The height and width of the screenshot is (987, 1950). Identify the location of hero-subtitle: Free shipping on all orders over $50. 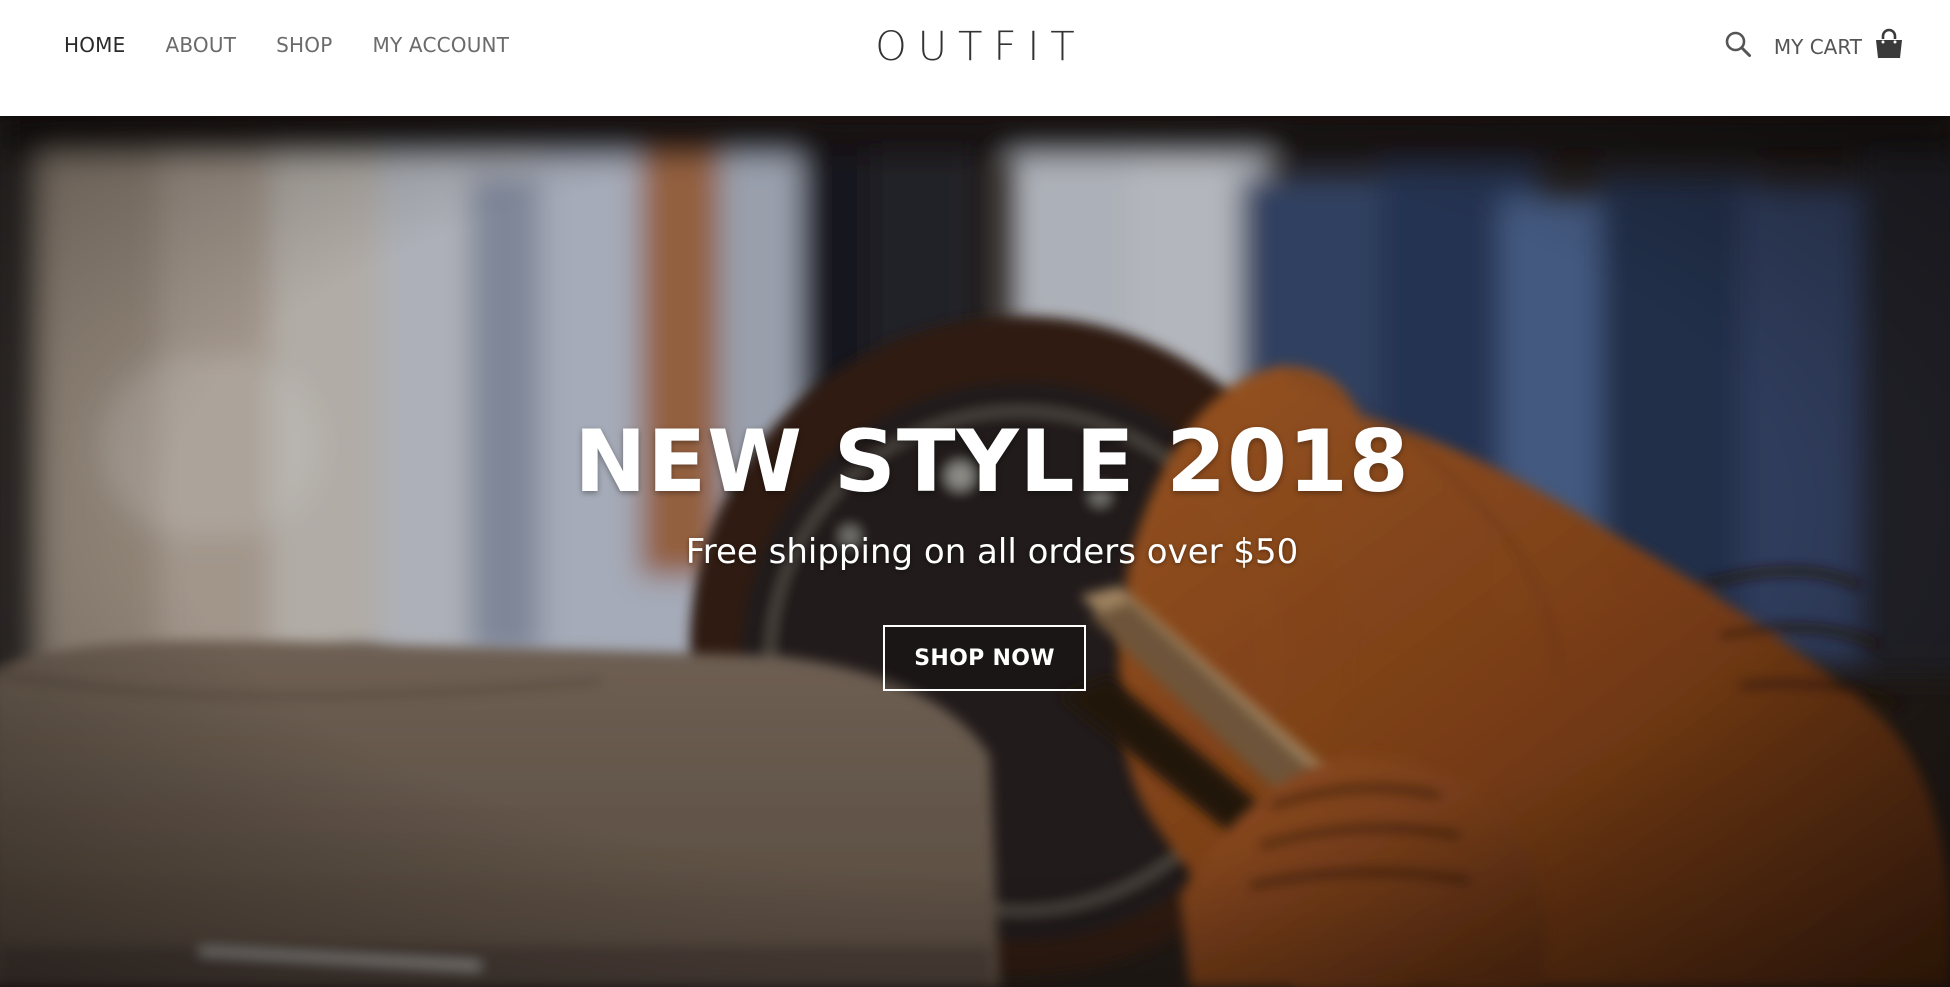
(992, 552).